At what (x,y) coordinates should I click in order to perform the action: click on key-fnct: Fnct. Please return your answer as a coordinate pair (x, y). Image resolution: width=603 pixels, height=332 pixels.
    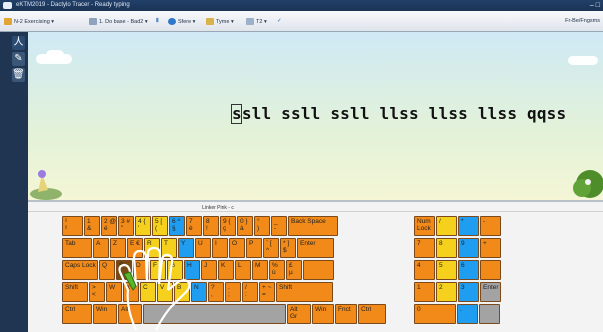
    Looking at the image, I should click on (346, 314).